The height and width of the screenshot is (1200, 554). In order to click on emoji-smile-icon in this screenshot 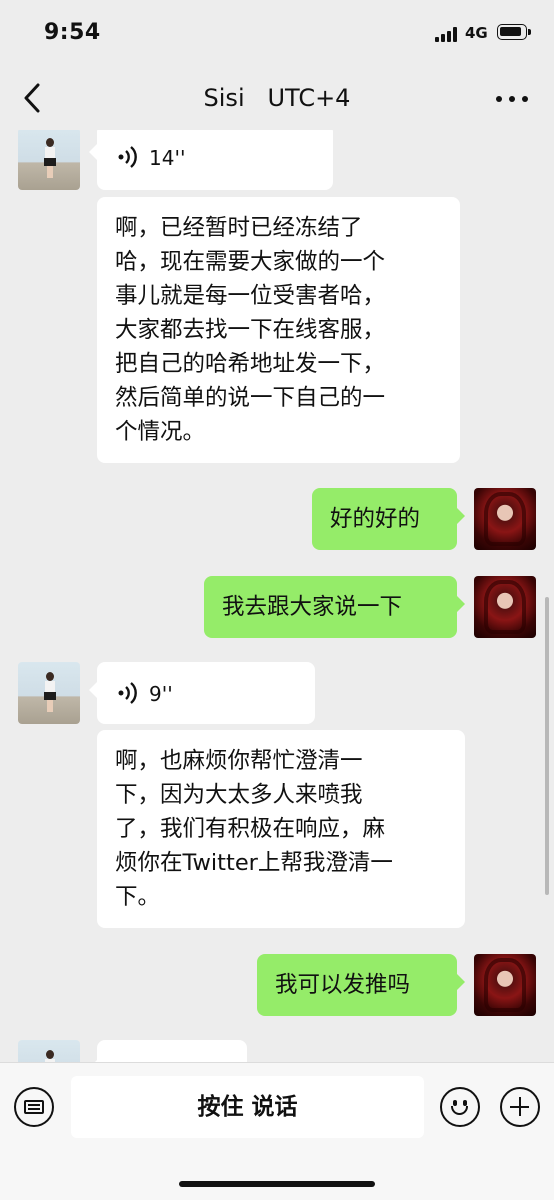, I will do `click(459, 1110)`.